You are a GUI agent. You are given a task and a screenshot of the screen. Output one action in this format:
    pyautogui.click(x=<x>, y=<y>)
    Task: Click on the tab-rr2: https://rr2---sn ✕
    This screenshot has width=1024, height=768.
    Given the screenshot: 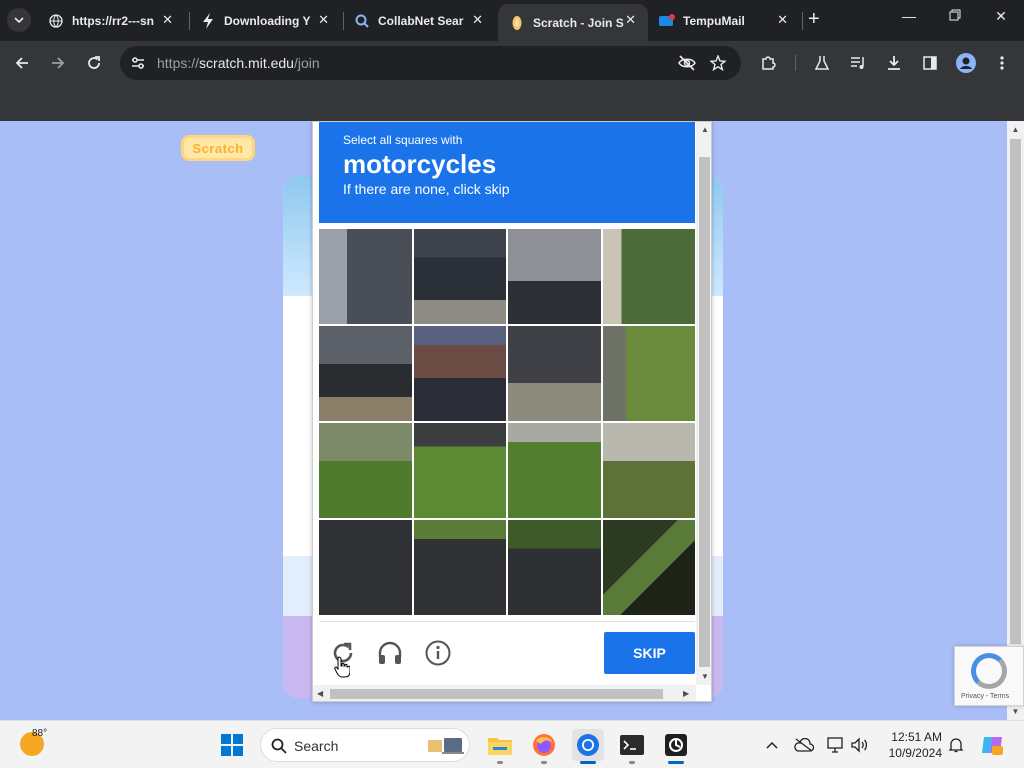 What is the action you would take?
    pyautogui.click(x=111, y=20)
    